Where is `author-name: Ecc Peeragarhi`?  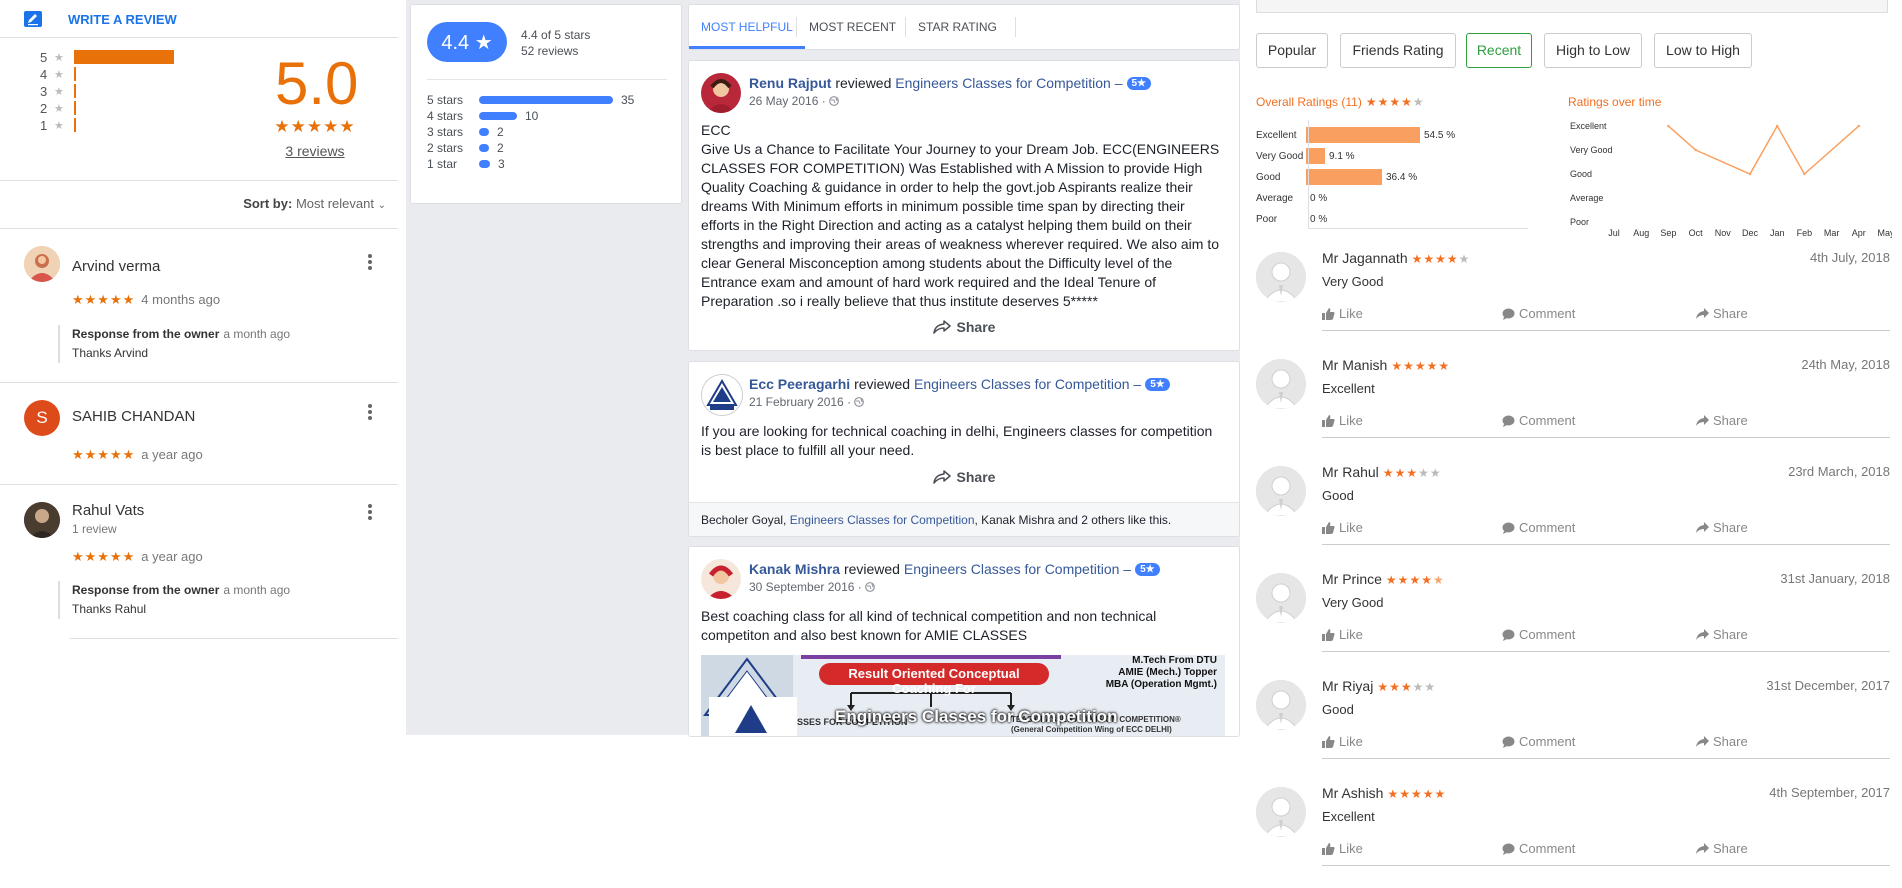 author-name: Ecc Peeragarhi is located at coordinates (799, 384).